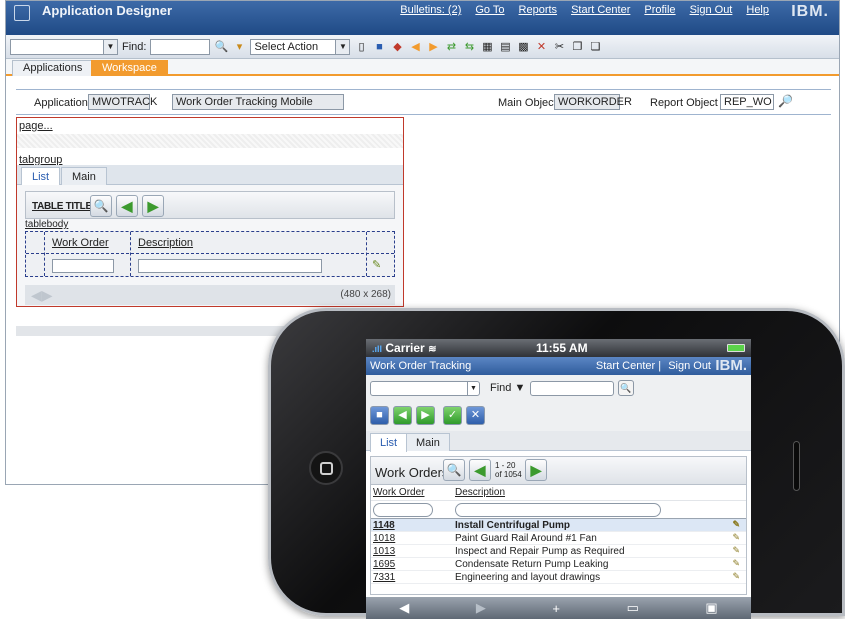  I want to click on save-icon: ■, so click(379, 47).